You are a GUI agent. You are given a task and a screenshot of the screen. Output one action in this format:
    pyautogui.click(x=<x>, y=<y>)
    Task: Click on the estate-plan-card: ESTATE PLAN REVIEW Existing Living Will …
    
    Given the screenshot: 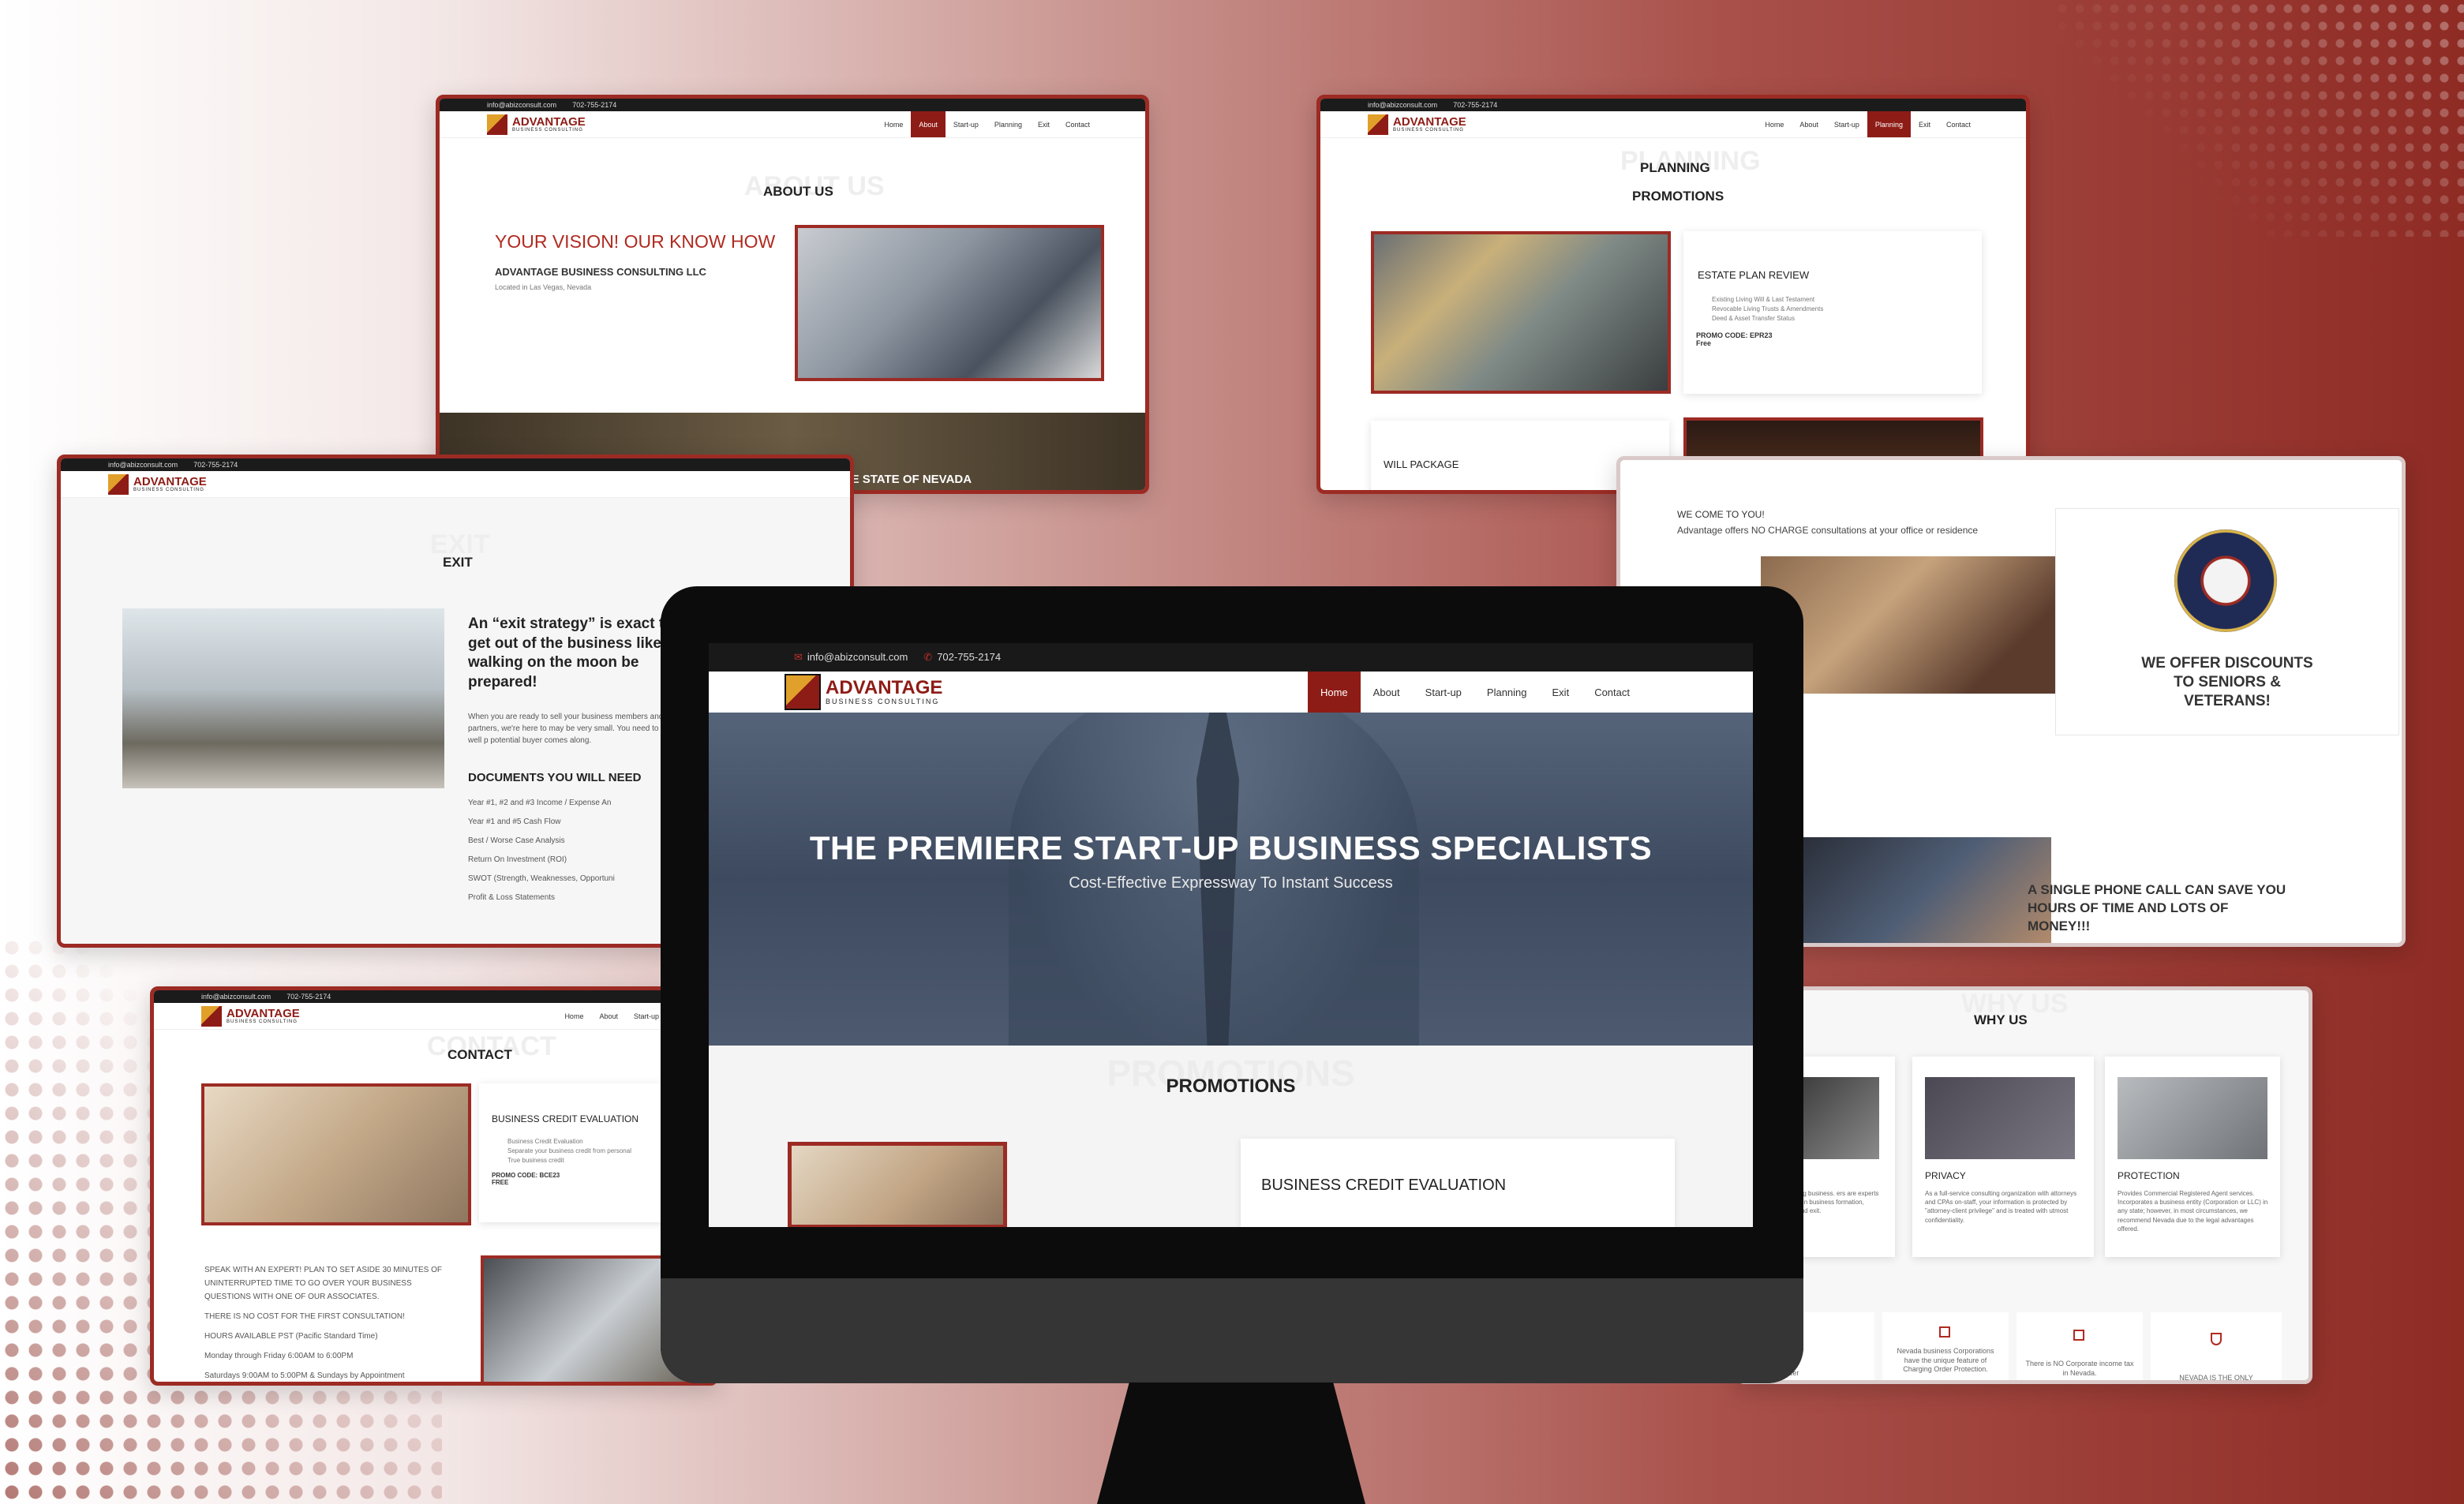 What is the action you would take?
    pyautogui.click(x=1832, y=312)
    